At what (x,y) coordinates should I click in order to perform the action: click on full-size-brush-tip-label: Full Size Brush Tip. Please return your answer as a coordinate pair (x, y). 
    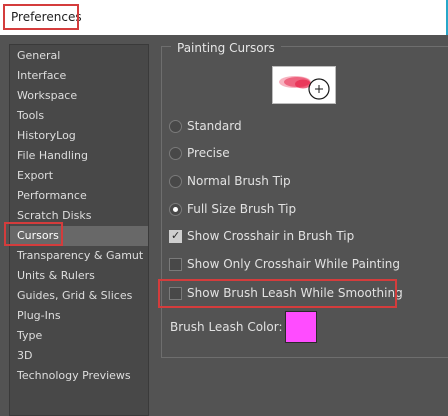
    Looking at the image, I should click on (242, 209).